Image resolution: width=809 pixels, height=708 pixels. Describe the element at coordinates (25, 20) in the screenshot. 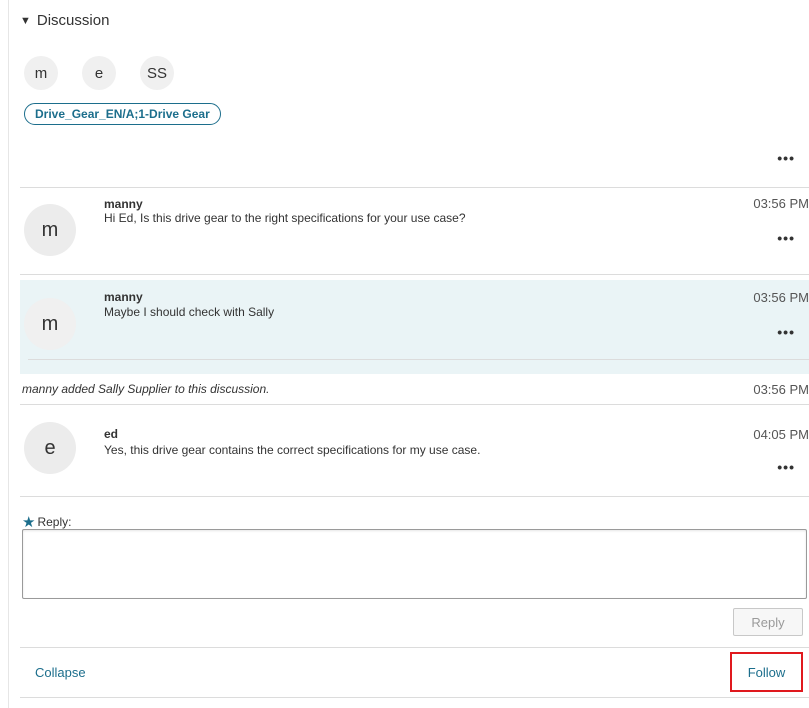

I see `collapse-triangle-icon: ▼` at that location.